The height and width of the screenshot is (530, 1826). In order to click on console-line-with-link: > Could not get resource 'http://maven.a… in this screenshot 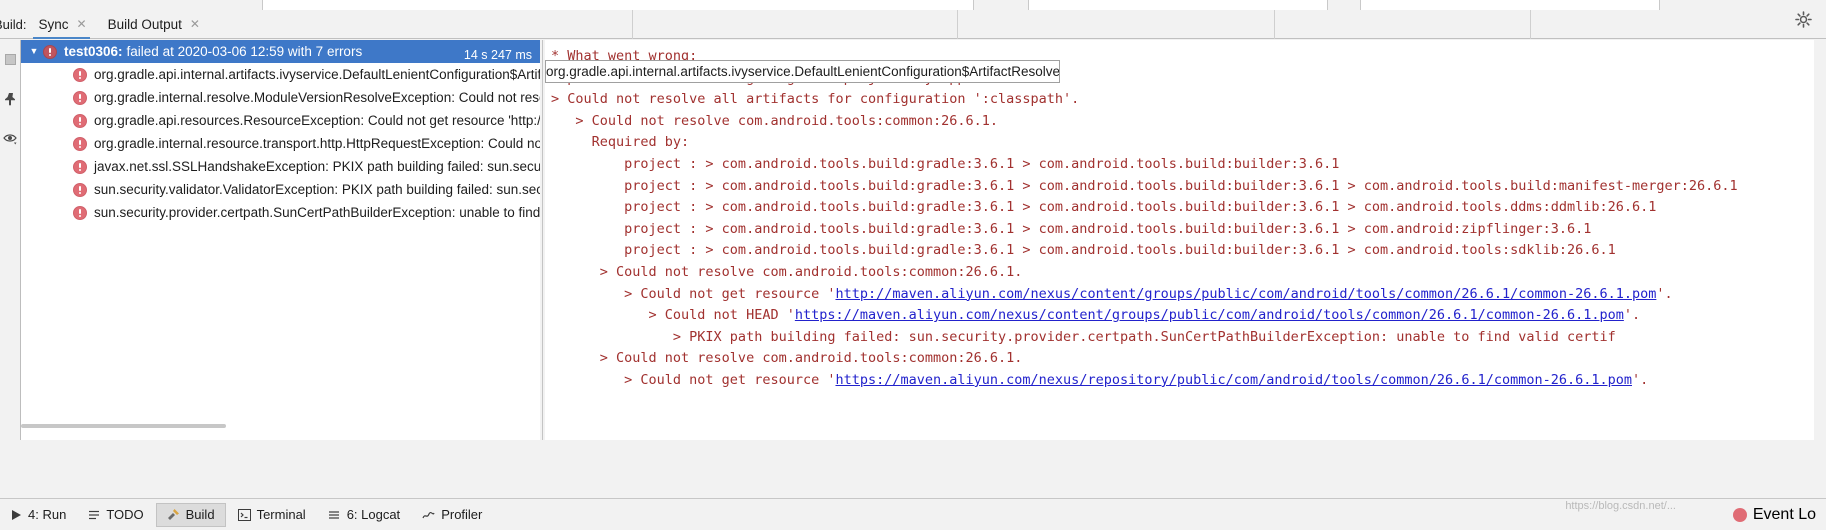, I will do `click(1179, 295)`.